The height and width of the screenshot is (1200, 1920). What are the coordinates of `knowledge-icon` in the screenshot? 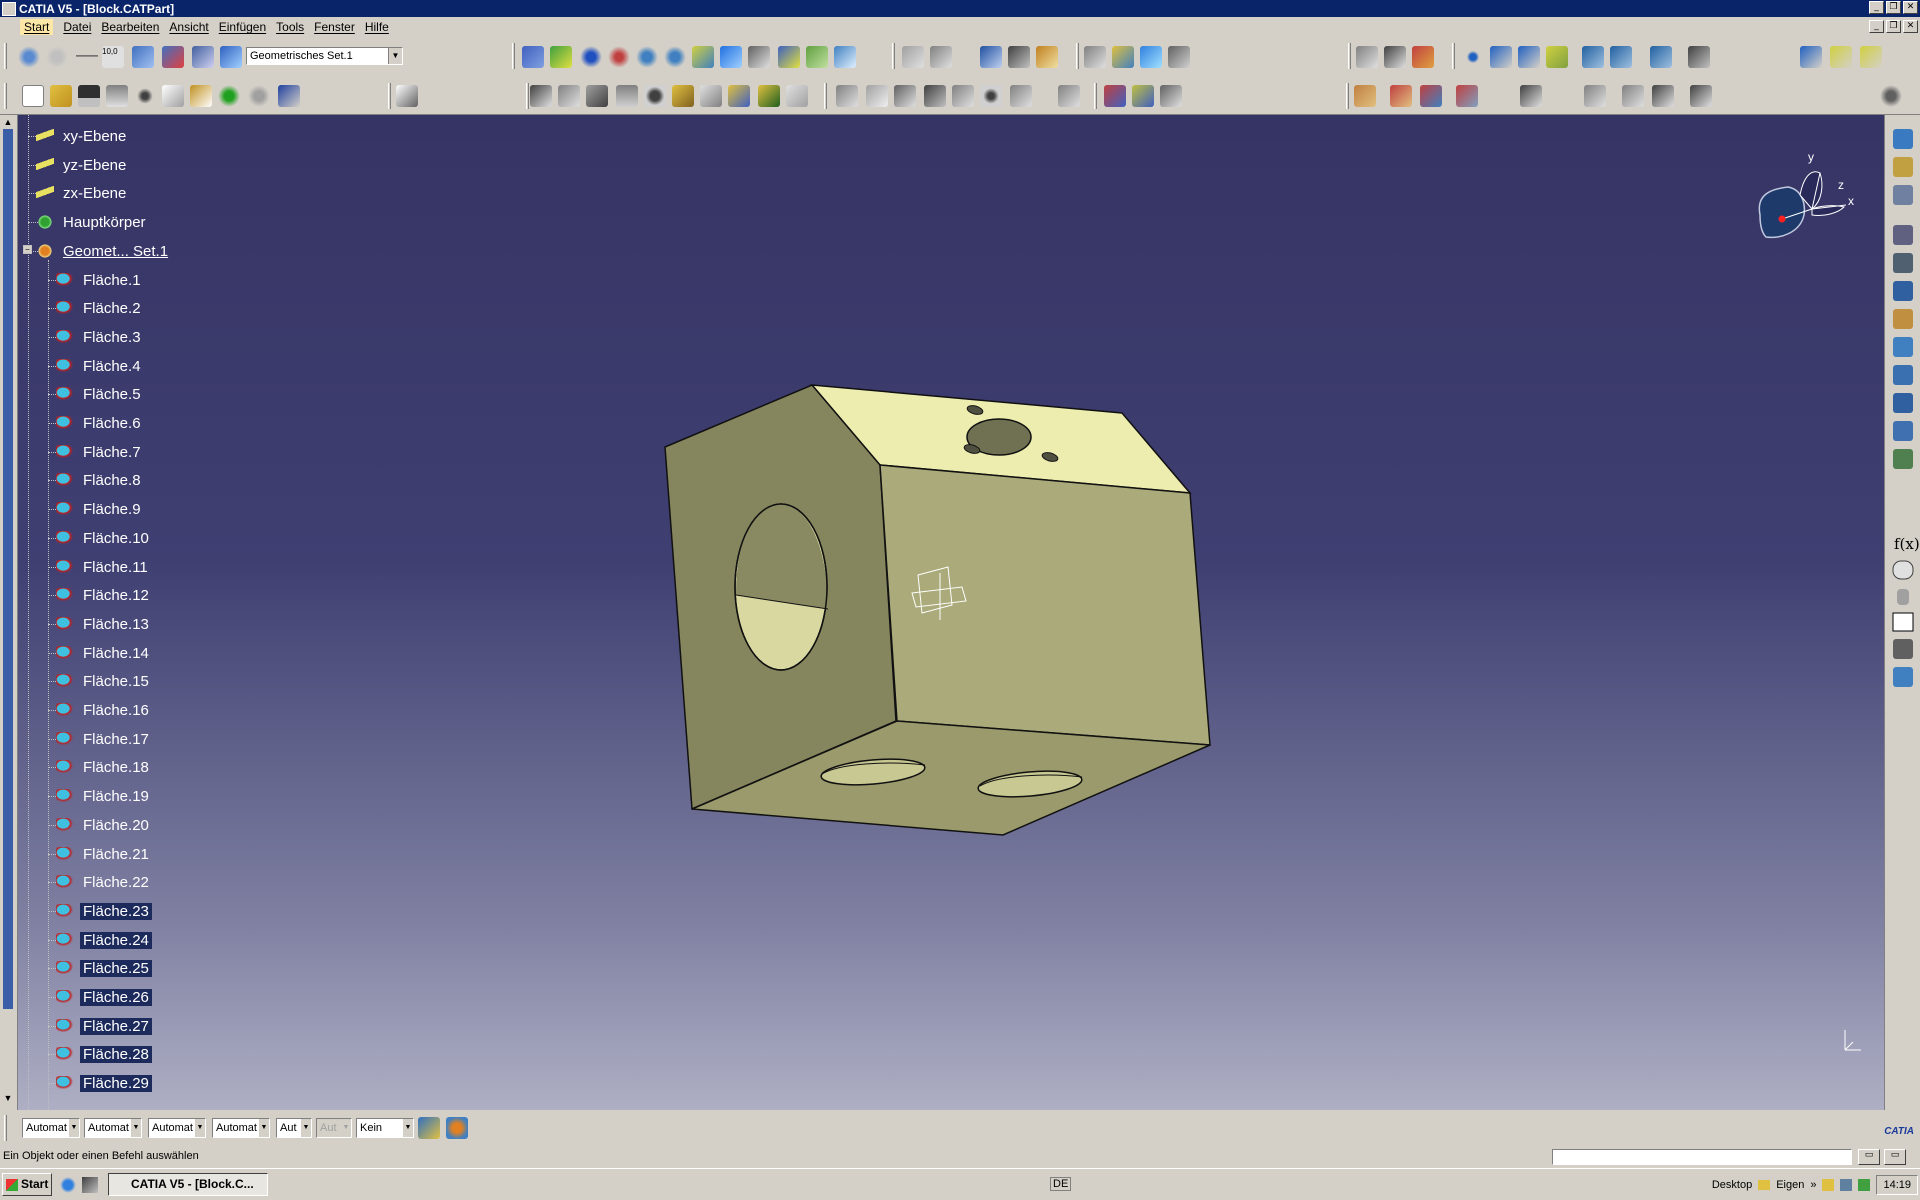 It's located at (941, 57).